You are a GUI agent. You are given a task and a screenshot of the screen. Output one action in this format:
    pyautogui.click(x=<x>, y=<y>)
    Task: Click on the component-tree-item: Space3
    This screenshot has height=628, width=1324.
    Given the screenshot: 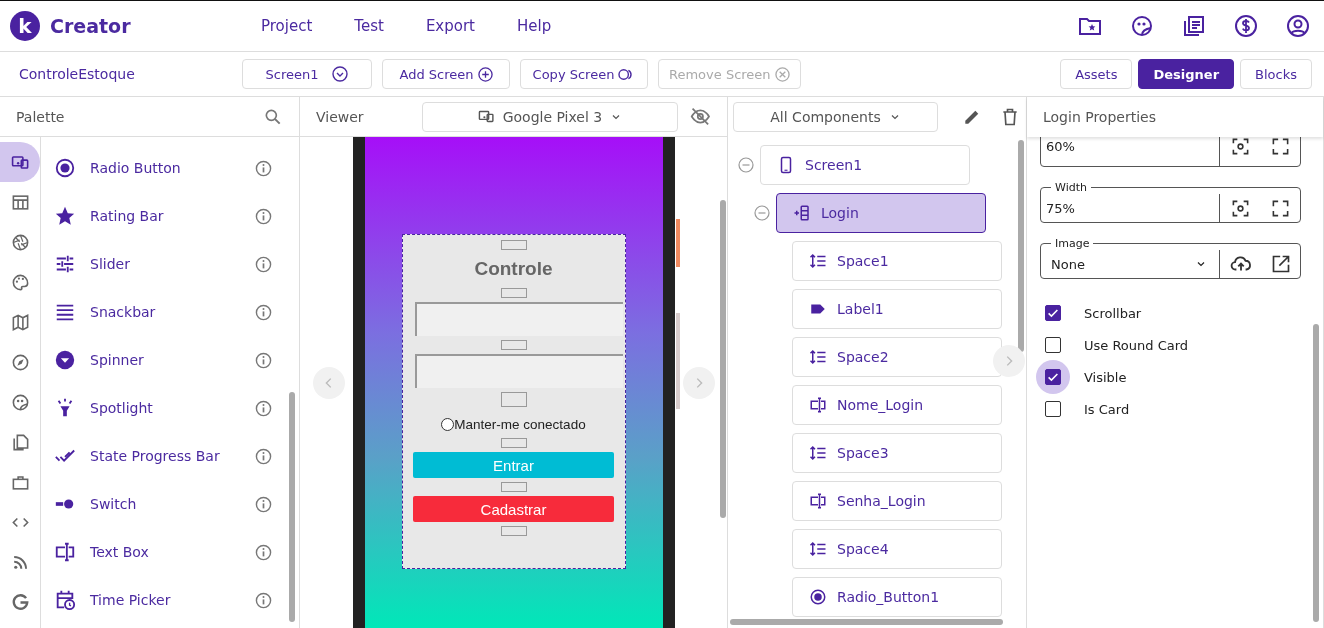 What is the action you would take?
    pyautogui.click(x=897, y=453)
    